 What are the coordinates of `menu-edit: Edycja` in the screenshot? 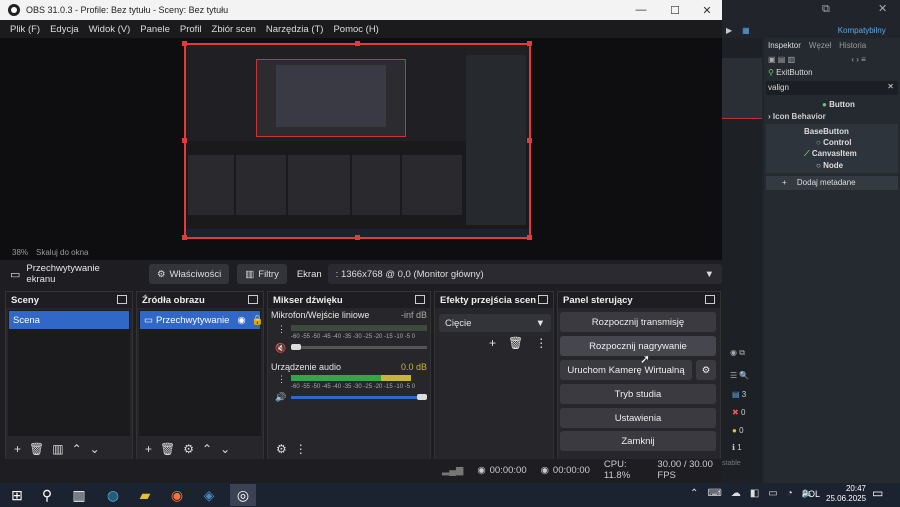 It's located at (64, 29).